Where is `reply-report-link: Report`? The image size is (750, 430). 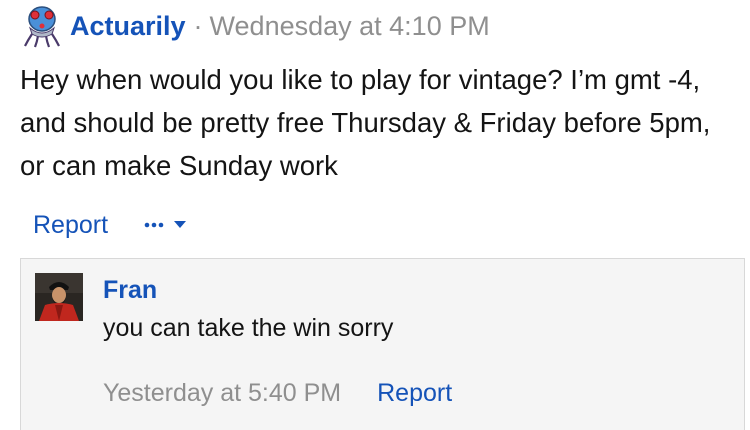
reply-report-link: Report is located at coordinates (414, 393).